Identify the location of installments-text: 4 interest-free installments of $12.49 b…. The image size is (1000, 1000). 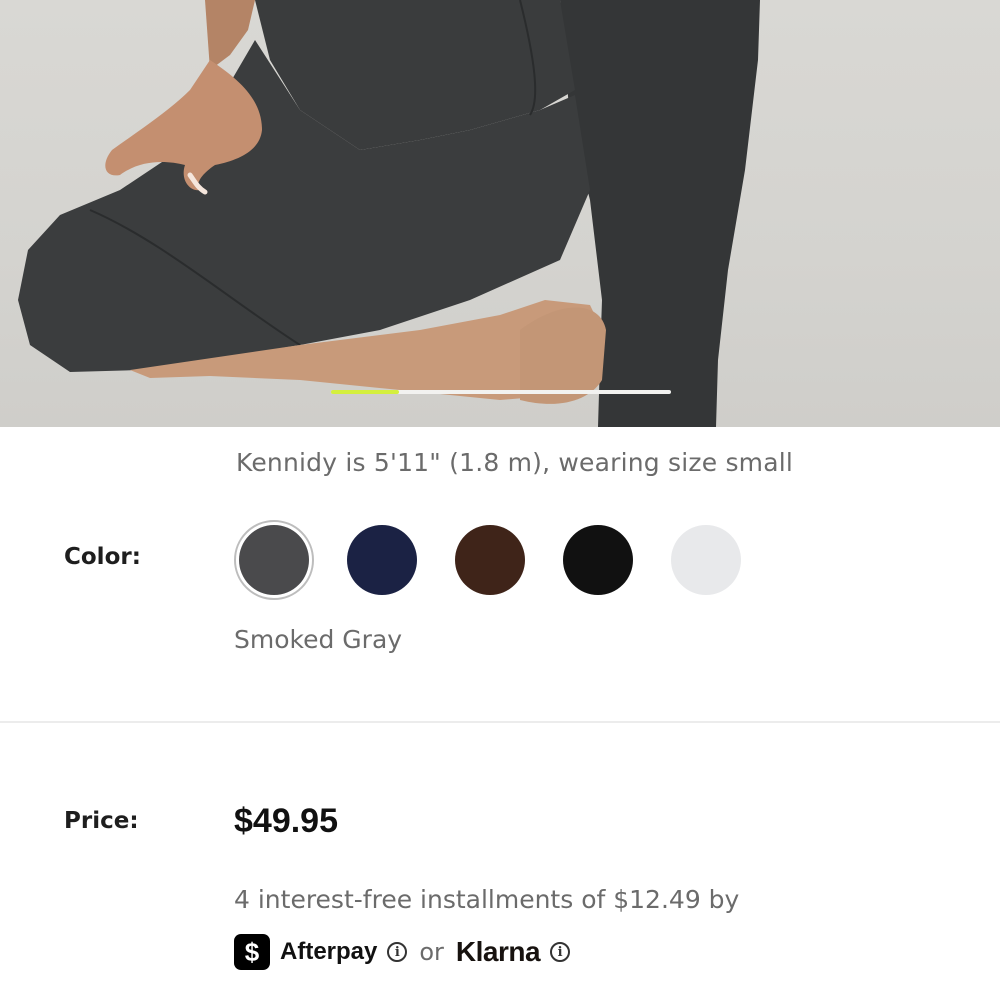
(487, 899).